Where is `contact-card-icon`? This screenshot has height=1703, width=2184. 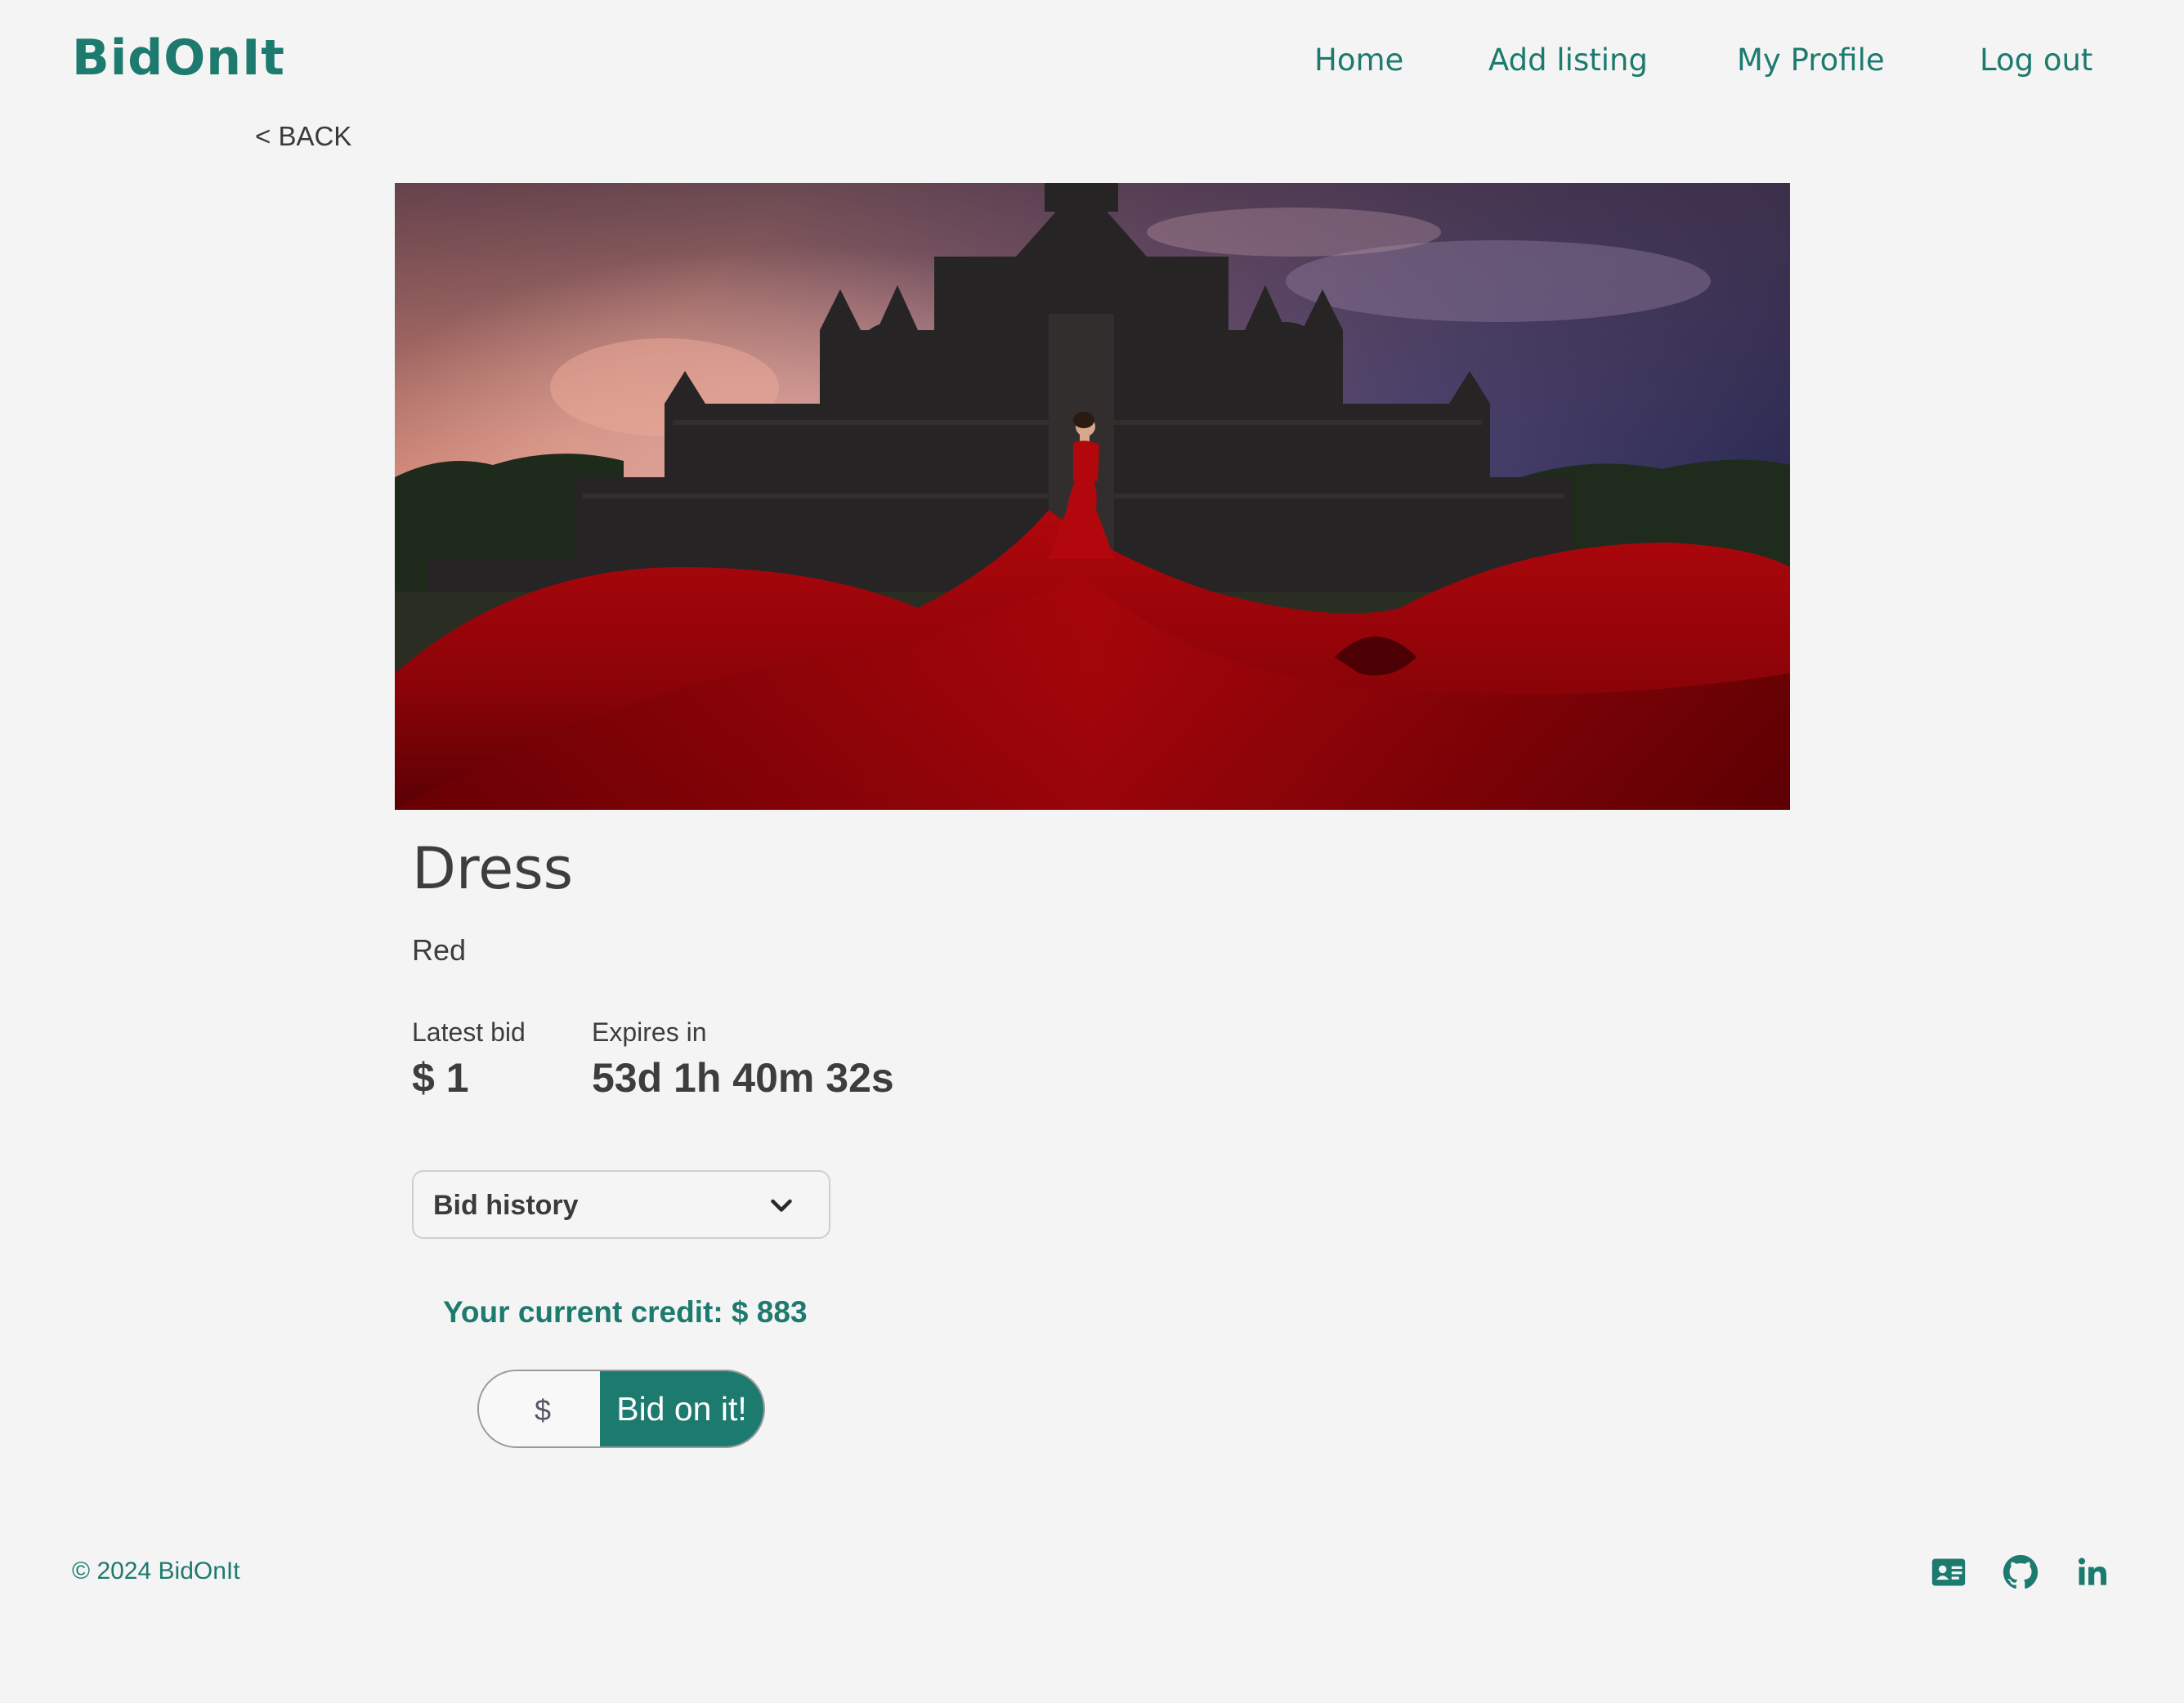
contact-card-icon is located at coordinates (1949, 1572).